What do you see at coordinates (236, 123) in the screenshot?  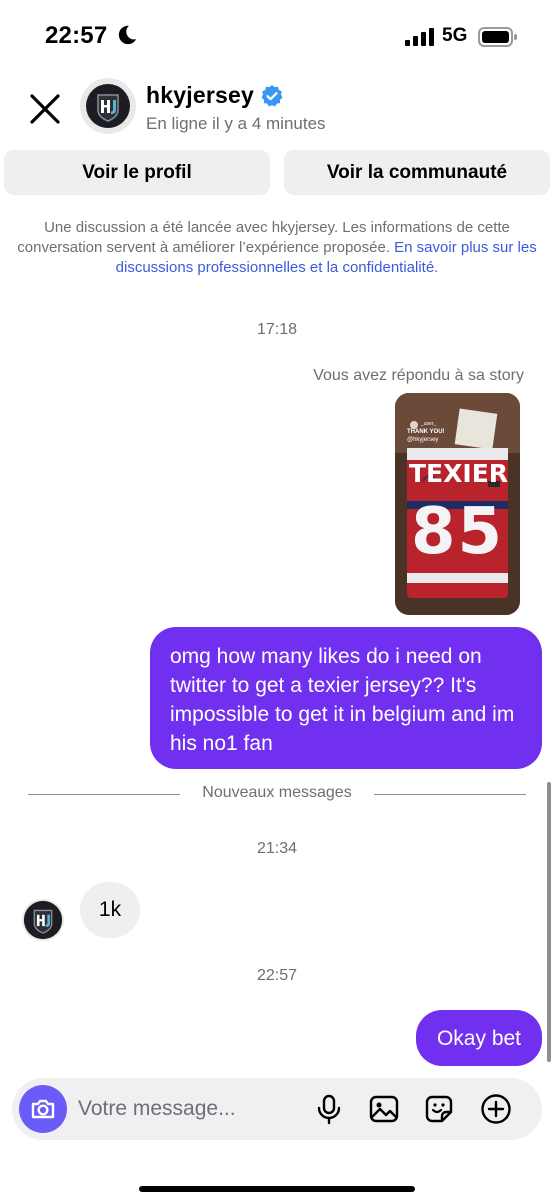 I see `online-status: En ligne il y a 4 minutes` at bounding box center [236, 123].